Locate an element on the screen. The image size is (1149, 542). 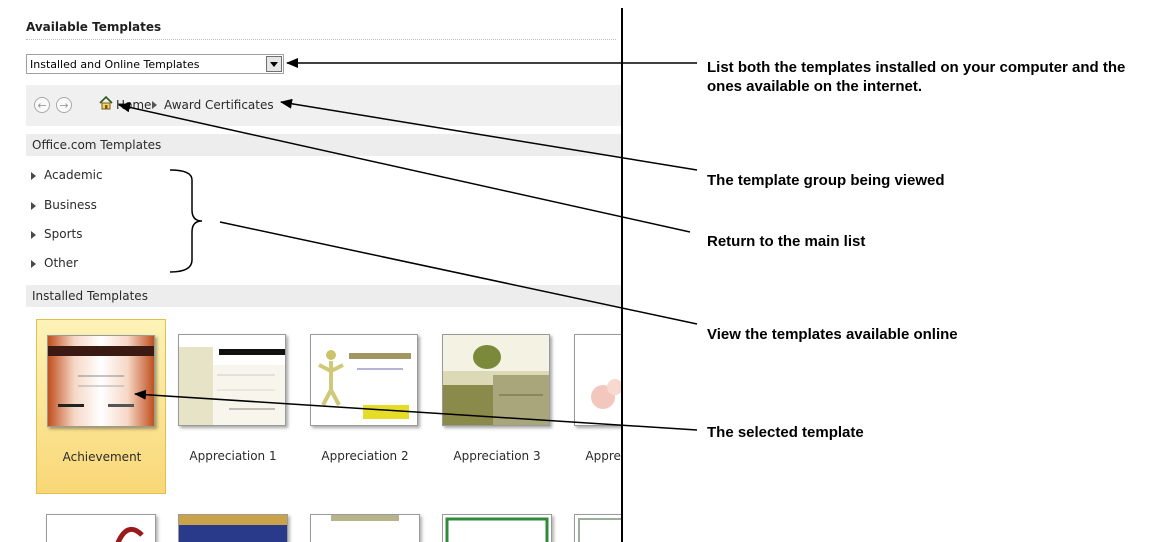
arrow-template-group is located at coordinates (489, 134).